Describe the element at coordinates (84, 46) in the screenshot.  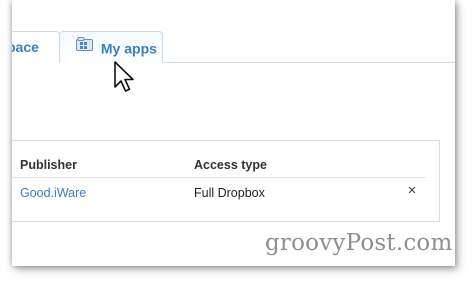
I see `apps-folder-icon` at that location.